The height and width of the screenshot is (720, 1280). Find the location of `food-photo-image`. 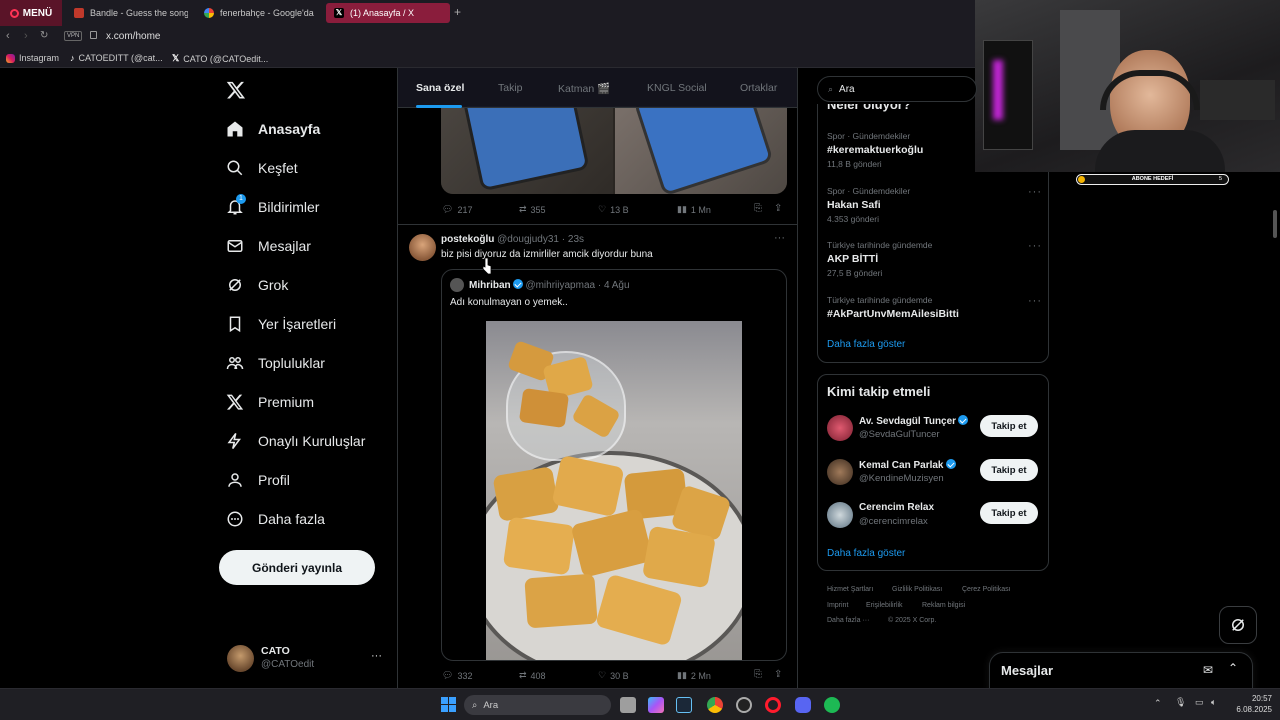

food-photo-image is located at coordinates (614, 490).